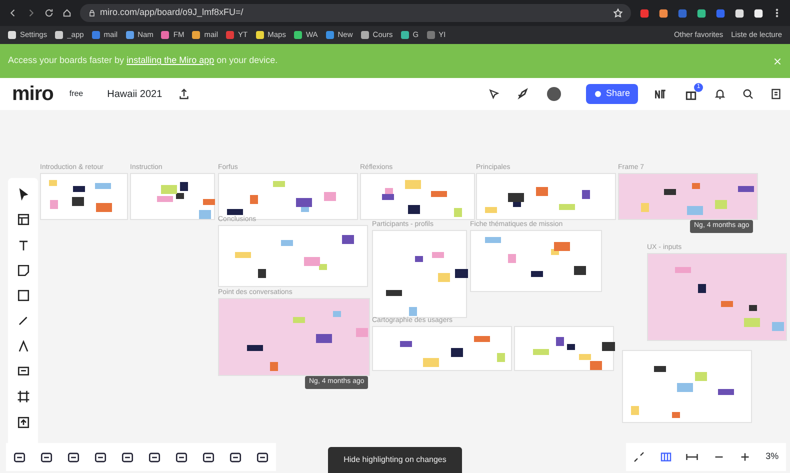 The height and width of the screenshot is (473, 790). I want to click on fit-icon, so click(639, 457).